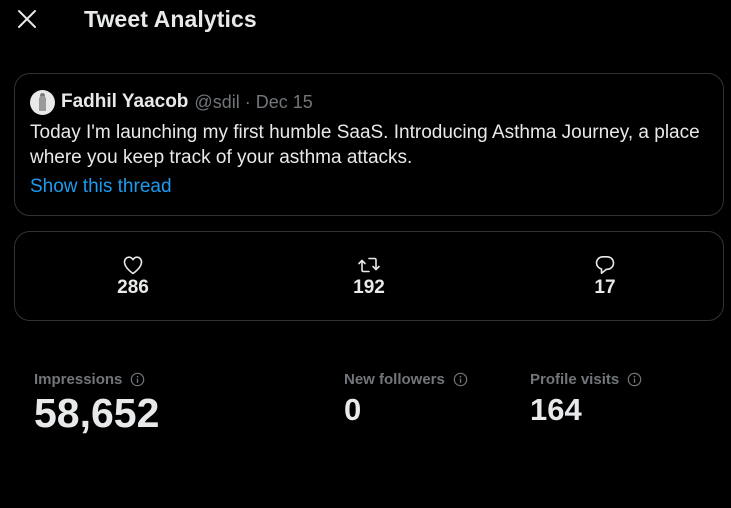 The height and width of the screenshot is (508, 731). Describe the element at coordinates (605, 276) in the screenshot. I see `replies-stat: 17` at that location.